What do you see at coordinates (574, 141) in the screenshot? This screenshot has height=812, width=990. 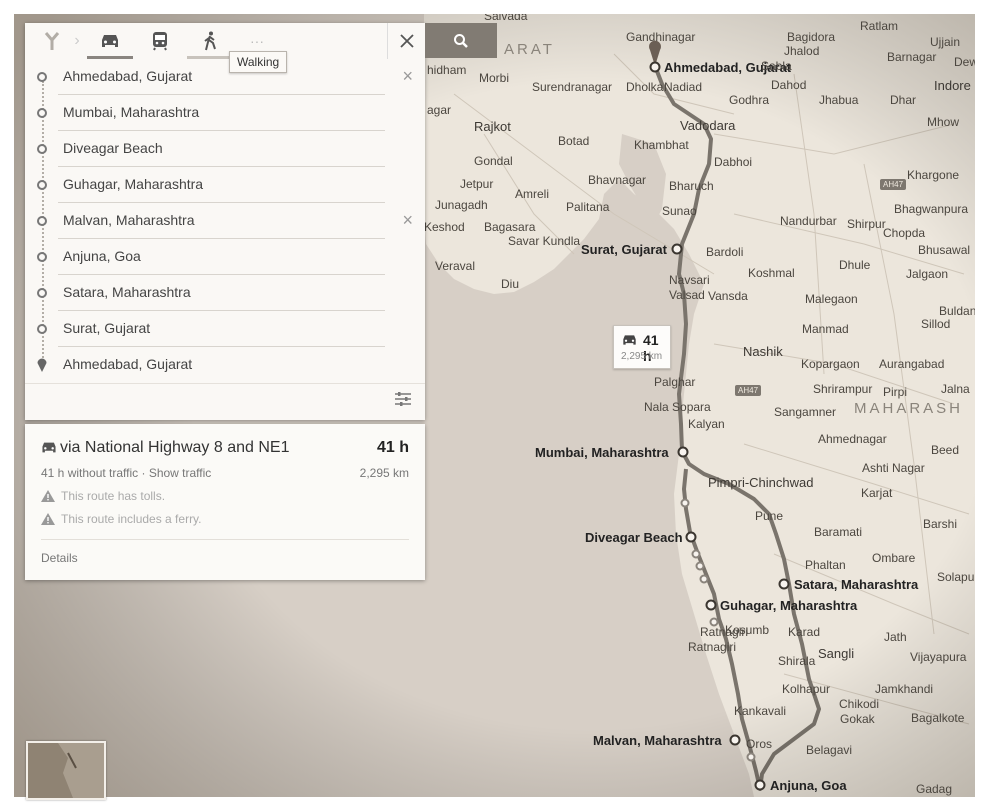 I see `place-label: Botad` at bounding box center [574, 141].